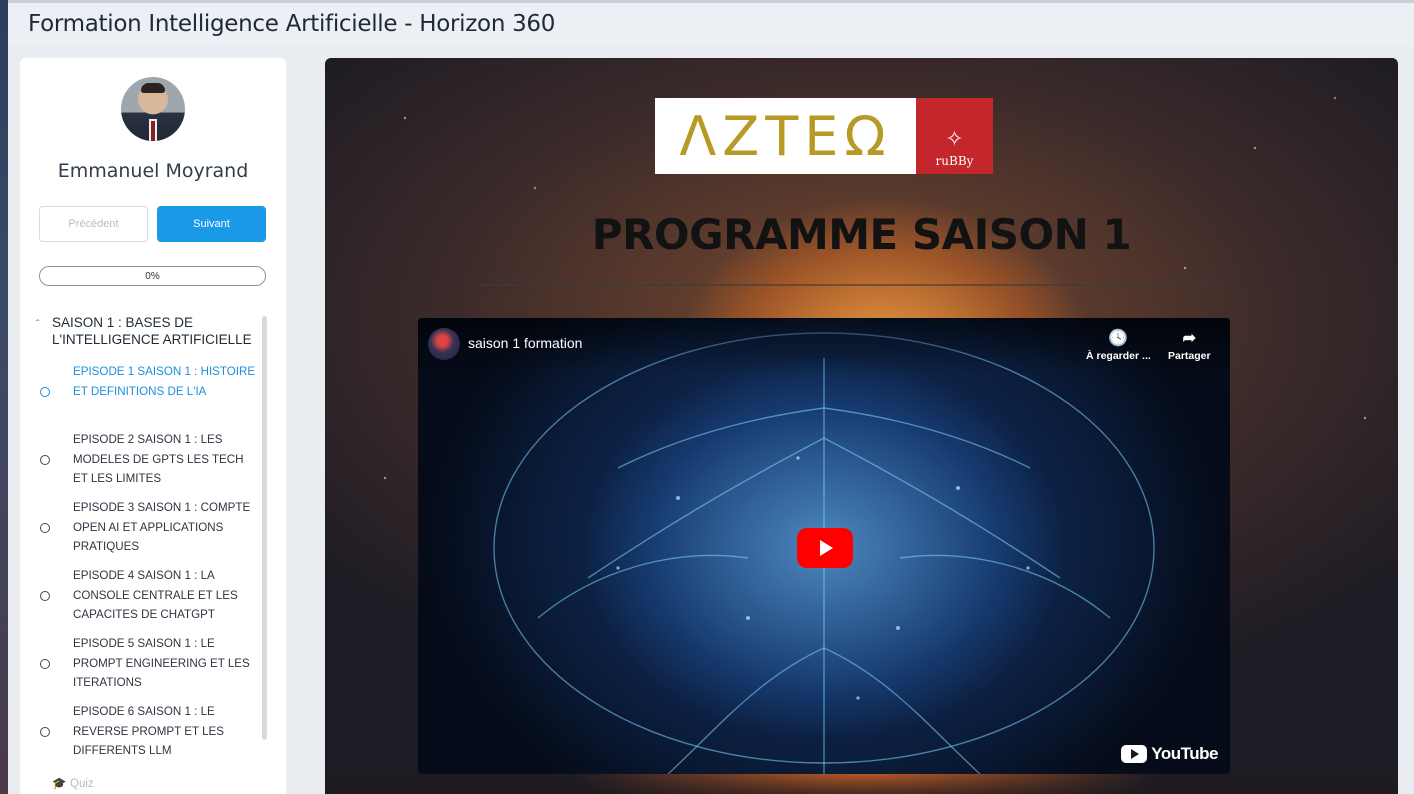  Describe the element at coordinates (954, 161) in the screenshot. I see `rubby-label: ruBBy` at that location.